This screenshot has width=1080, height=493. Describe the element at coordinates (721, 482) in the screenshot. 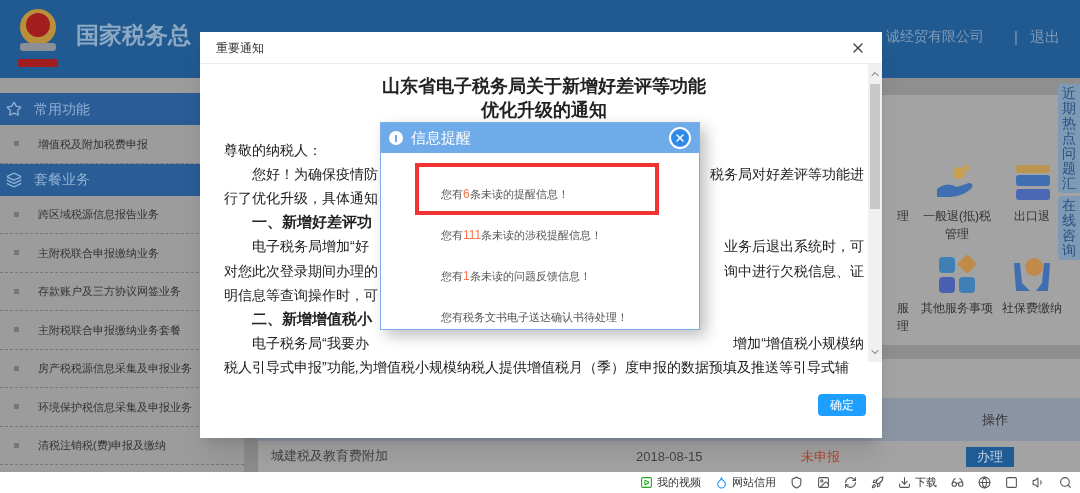

I see `drop-icon` at that location.